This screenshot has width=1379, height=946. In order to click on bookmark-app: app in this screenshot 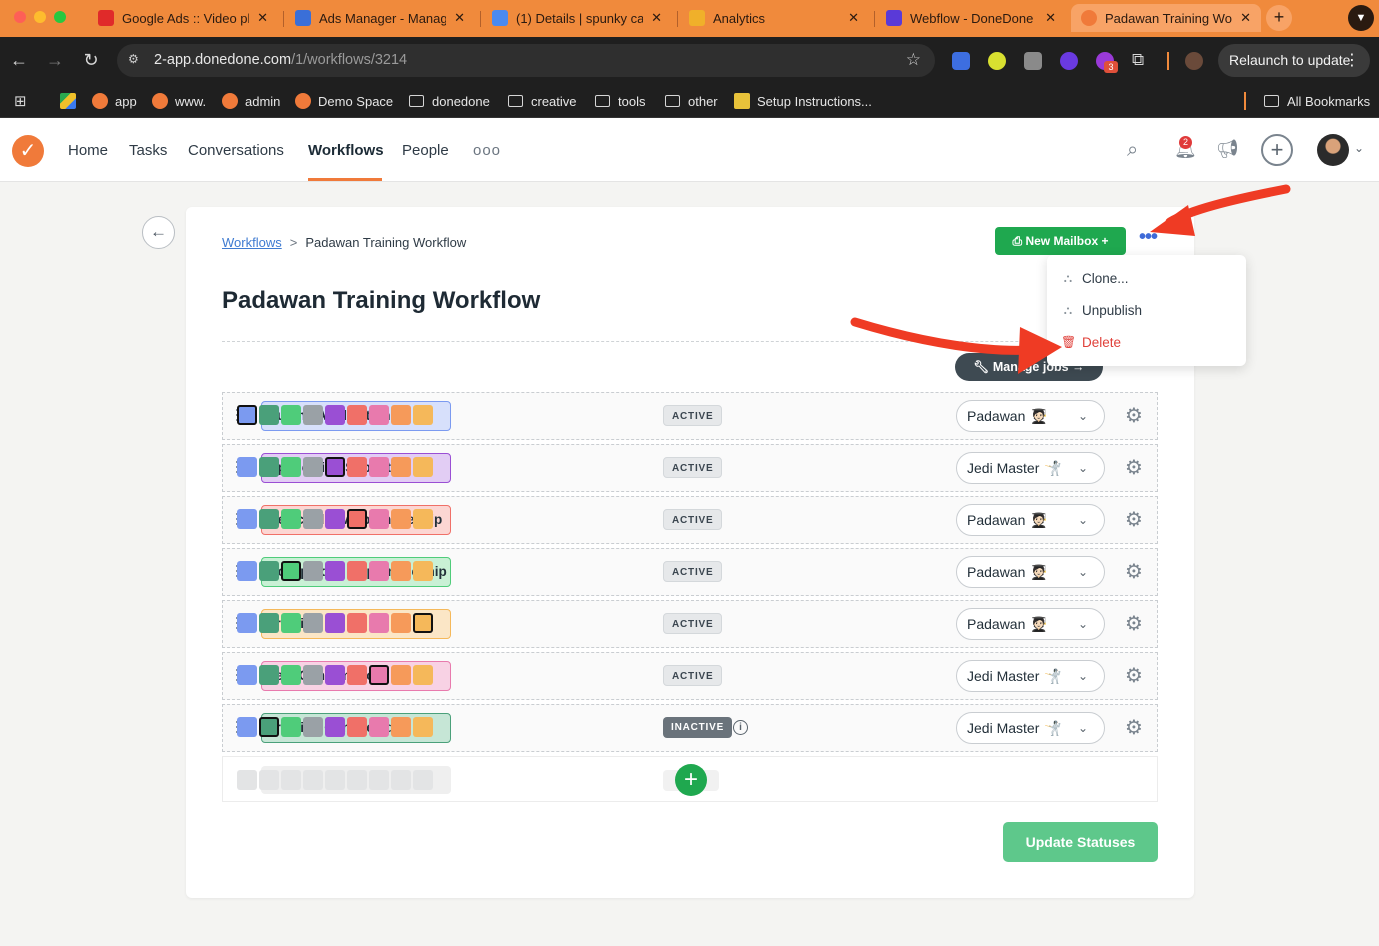, I will do `click(114, 101)`.